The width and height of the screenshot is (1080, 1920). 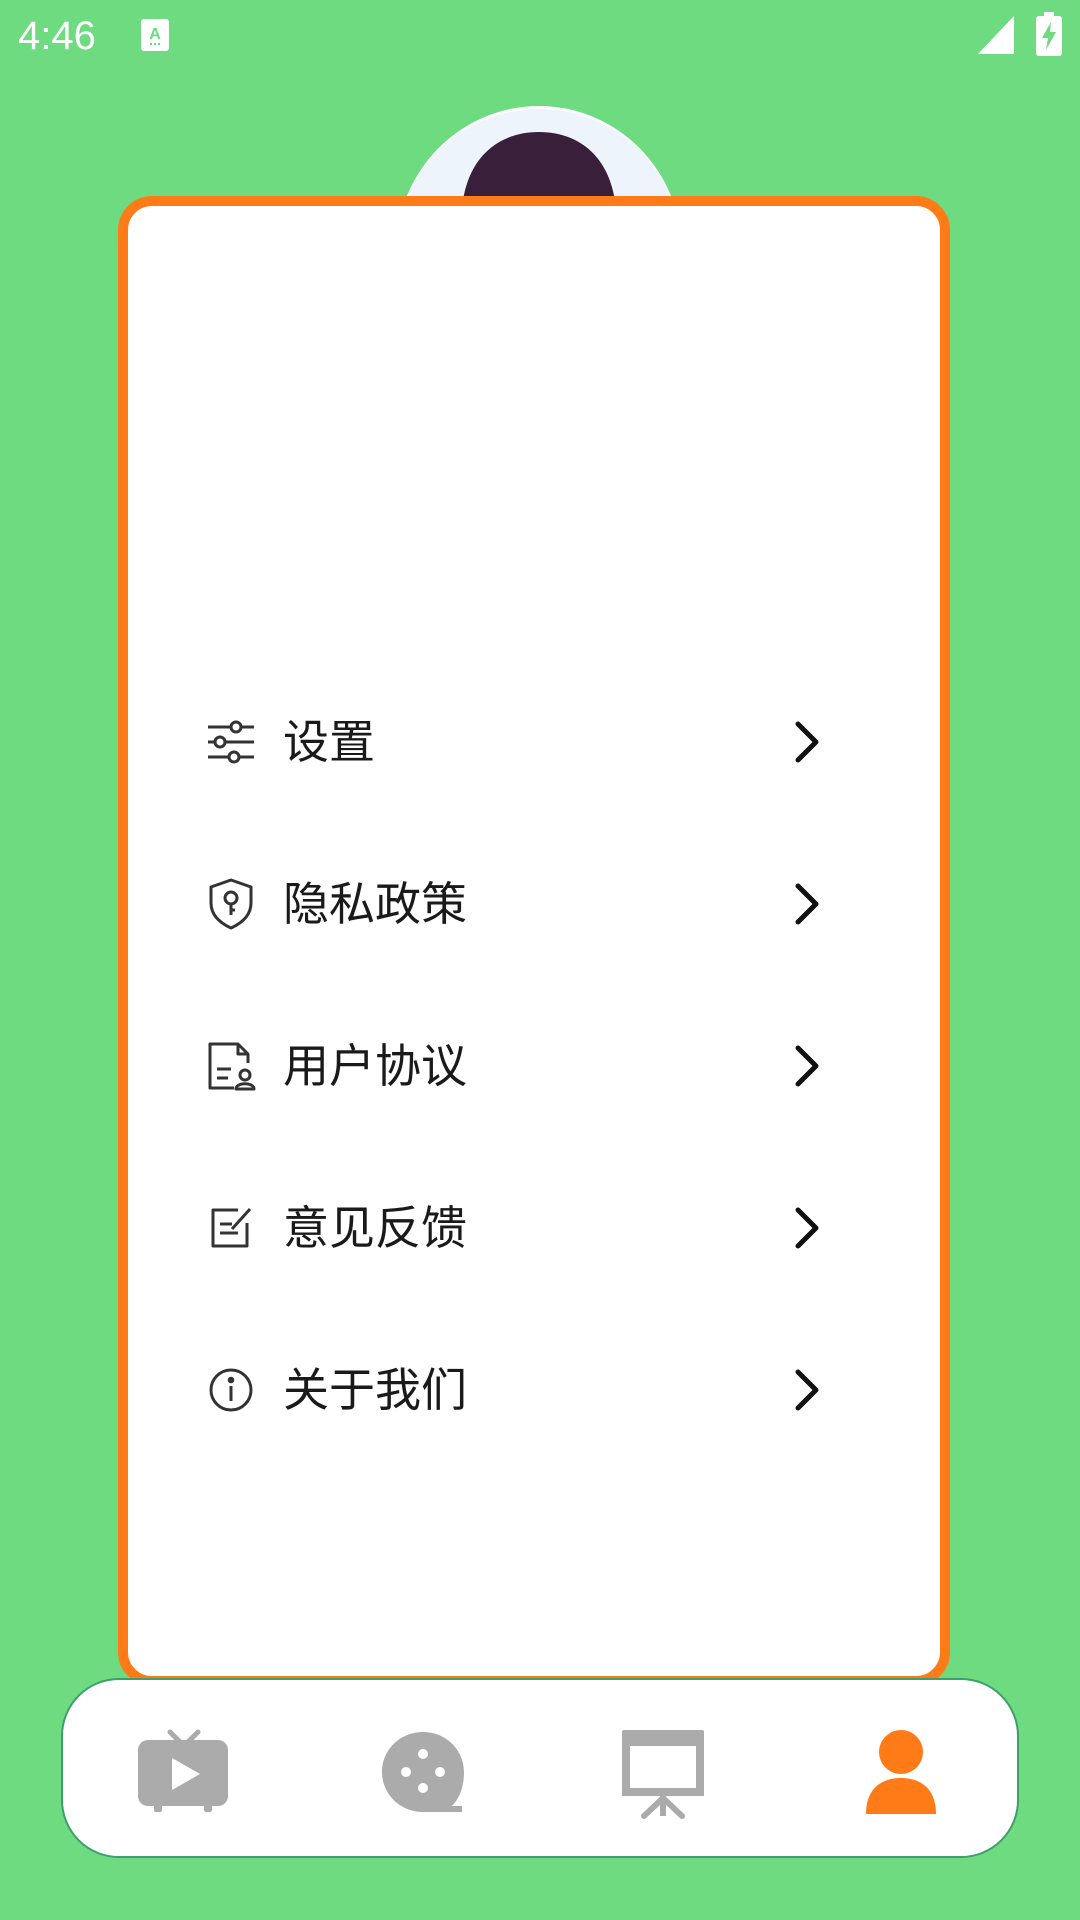 I want to click on cellular-signal-icon, so click(x=996, y=35).